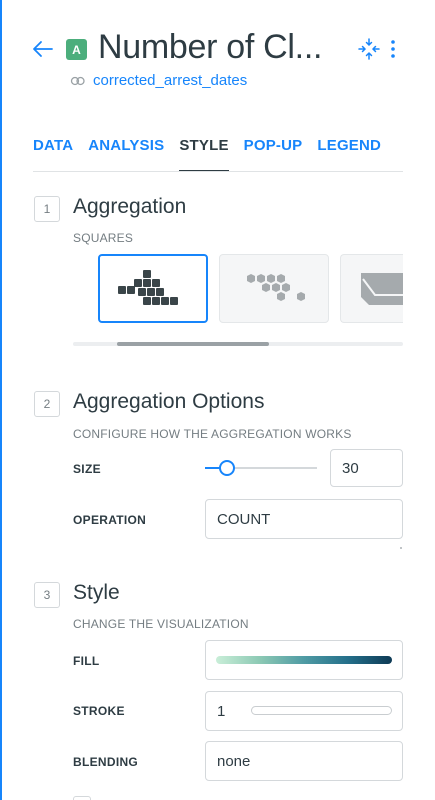  I want to click on tab-legend: LEGEND, so click(349, 153).